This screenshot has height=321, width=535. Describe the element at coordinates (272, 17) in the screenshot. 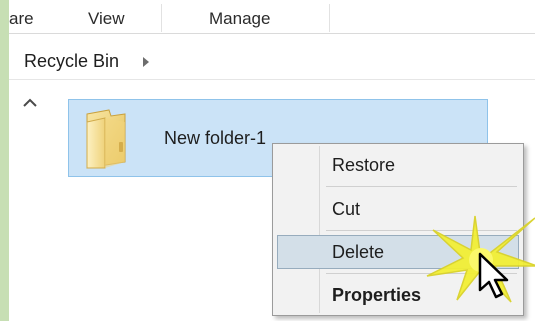

I see `ribbon-bar: are View Manage` at that location.